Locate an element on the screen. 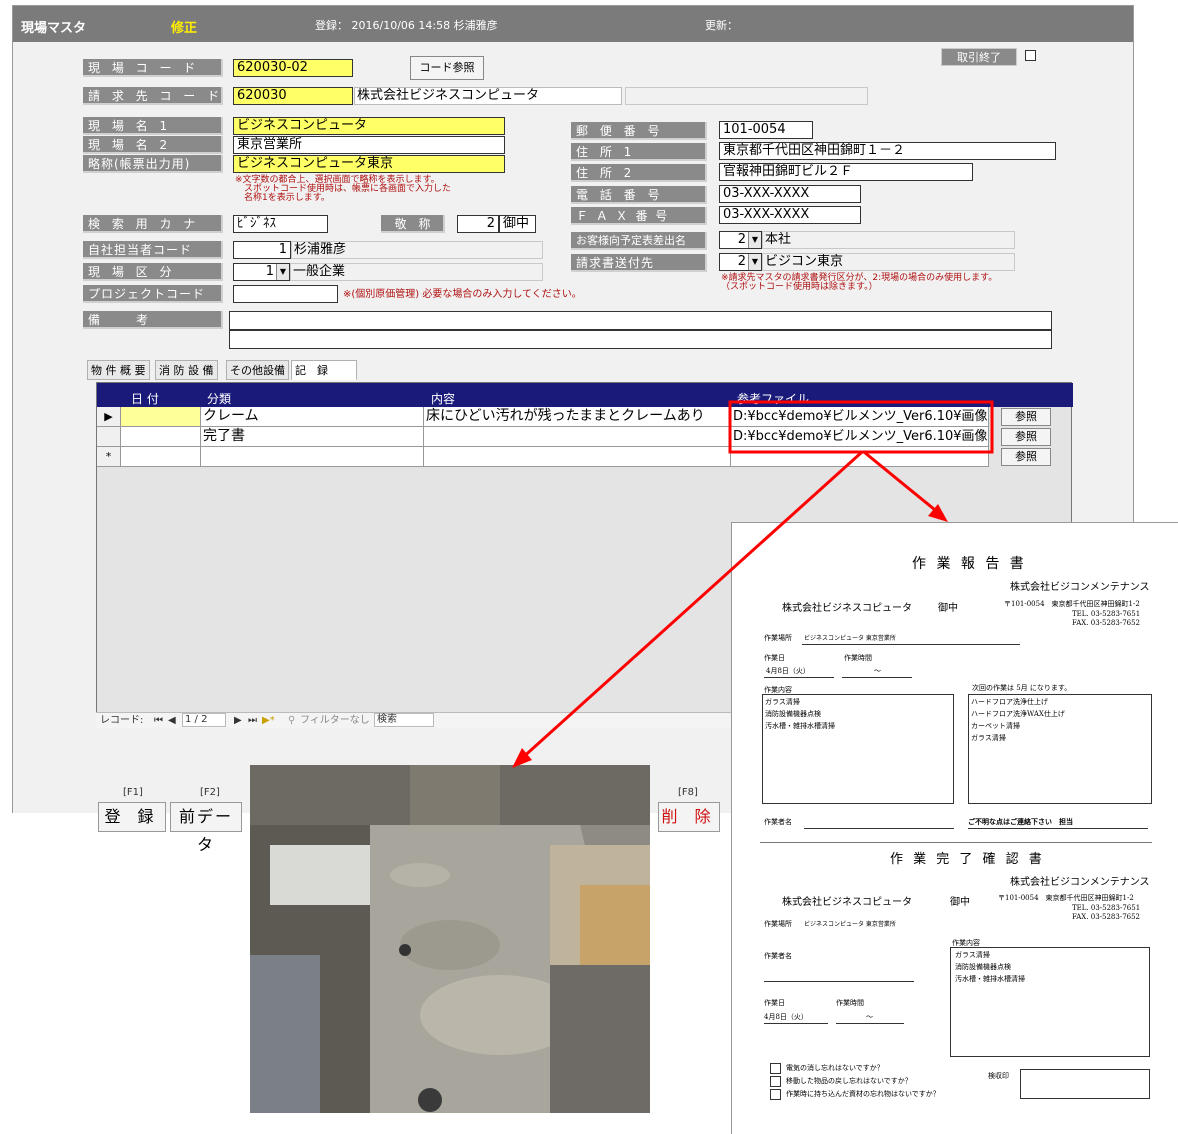 The width and height of the screenshot is (1178, 1134). annotation-overlay is located at coordinates (753, 584).